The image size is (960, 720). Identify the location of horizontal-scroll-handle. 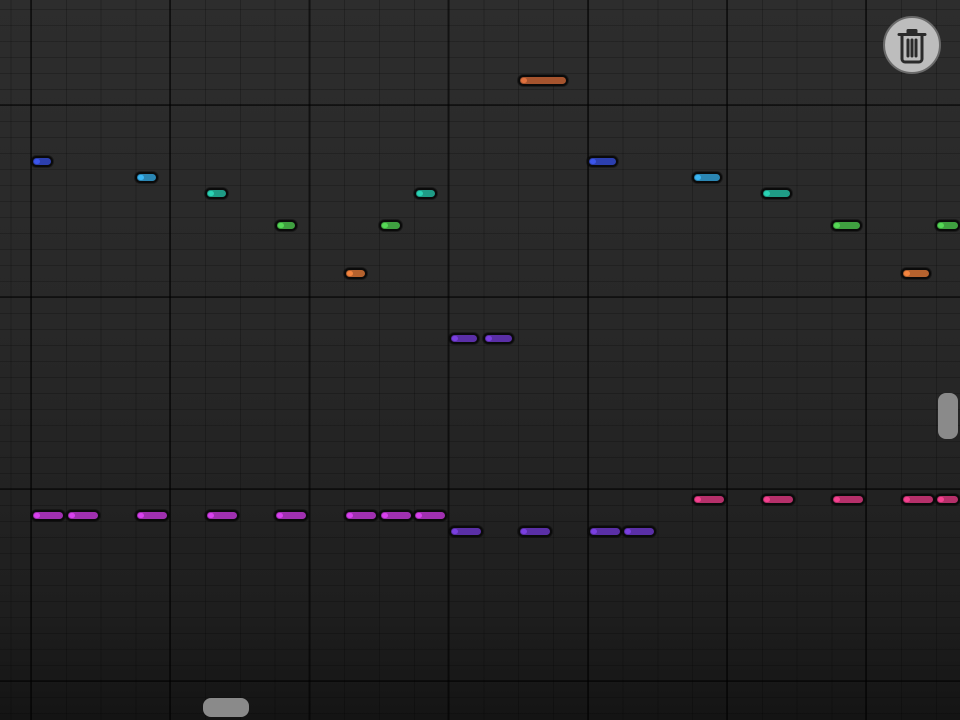
(226, 707).